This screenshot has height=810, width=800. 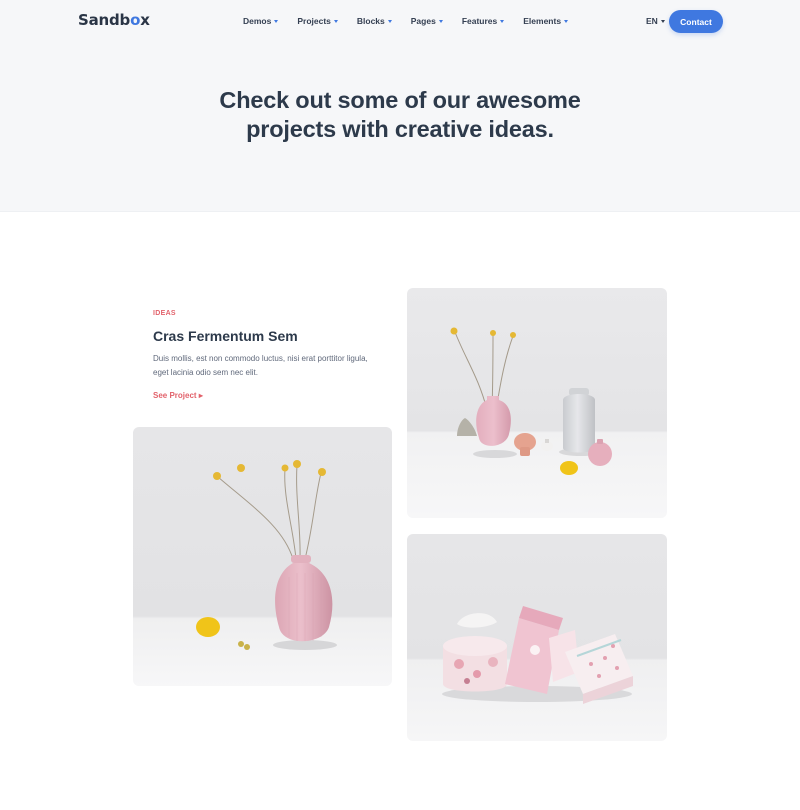 What do you see at coordinates (175, 395) in the screenshot?
I see `see-project-label: See Project` at bounding box center [175, 395].